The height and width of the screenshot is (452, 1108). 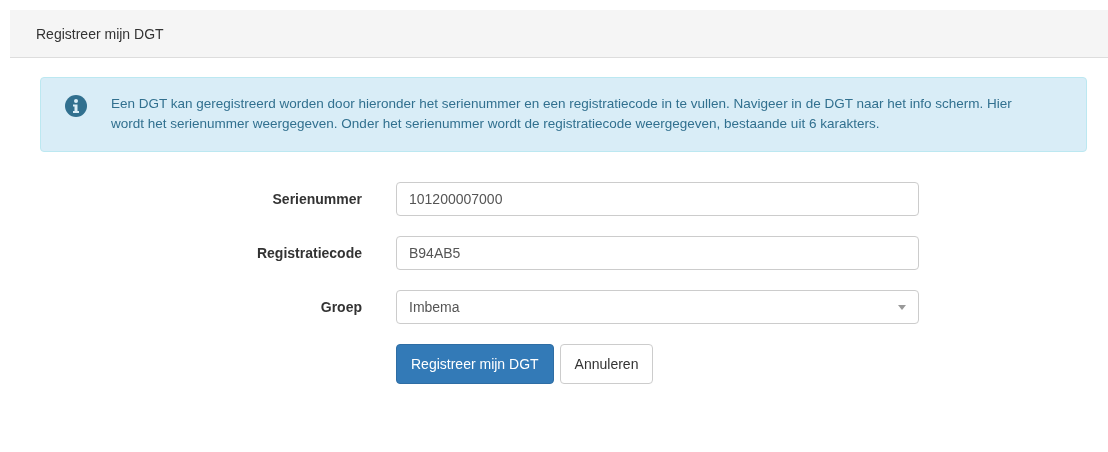 What do you see at coordinates (657, 199) in the screenshot?
I see `input-field: 101200007000` at bounding box center [657, 199].